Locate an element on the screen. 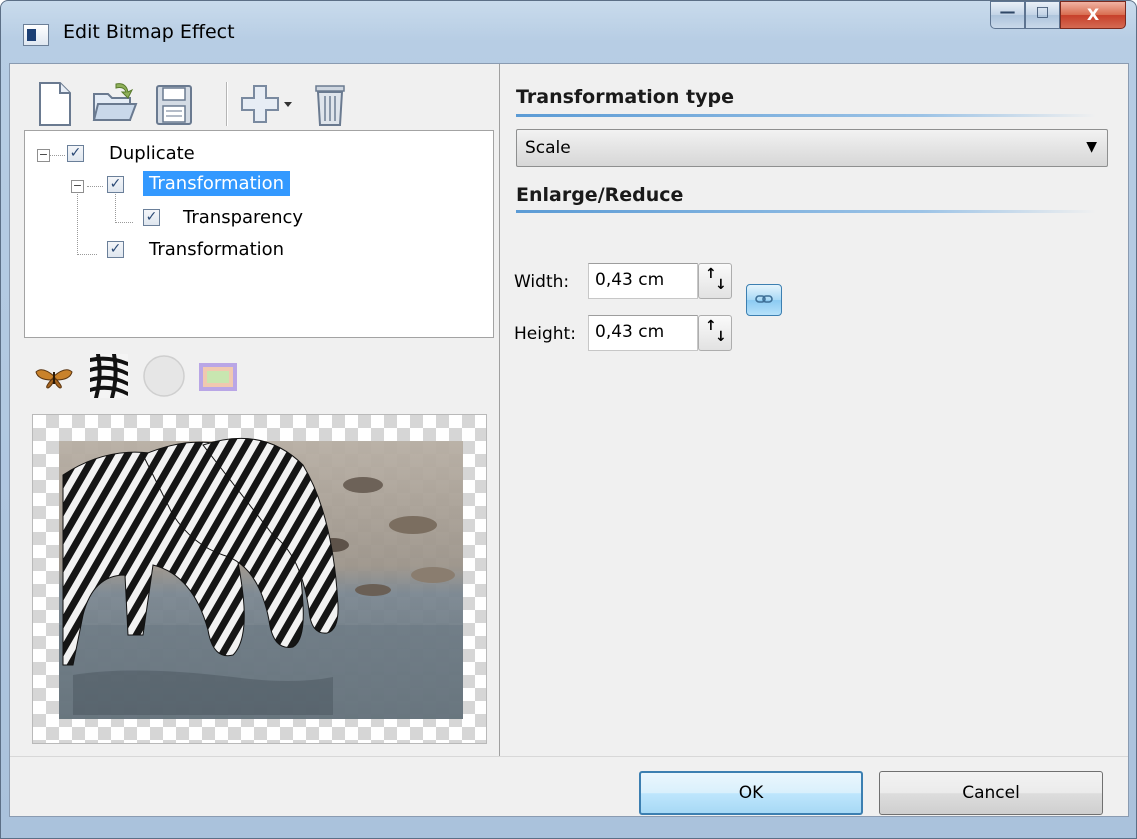 The height and width of the screenshot is (839, 1137). open-button is located at coordinates (114, 104).